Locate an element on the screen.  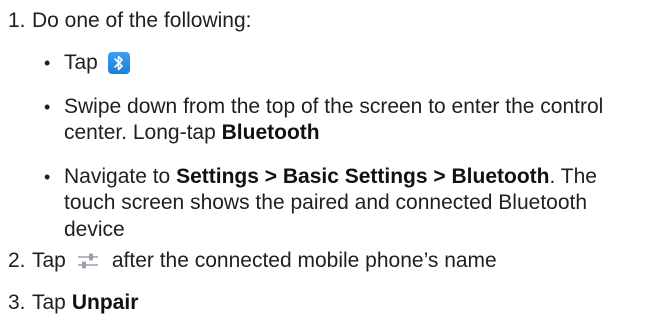
step-text-bold: Unpair is located at coordinates (105, 302).